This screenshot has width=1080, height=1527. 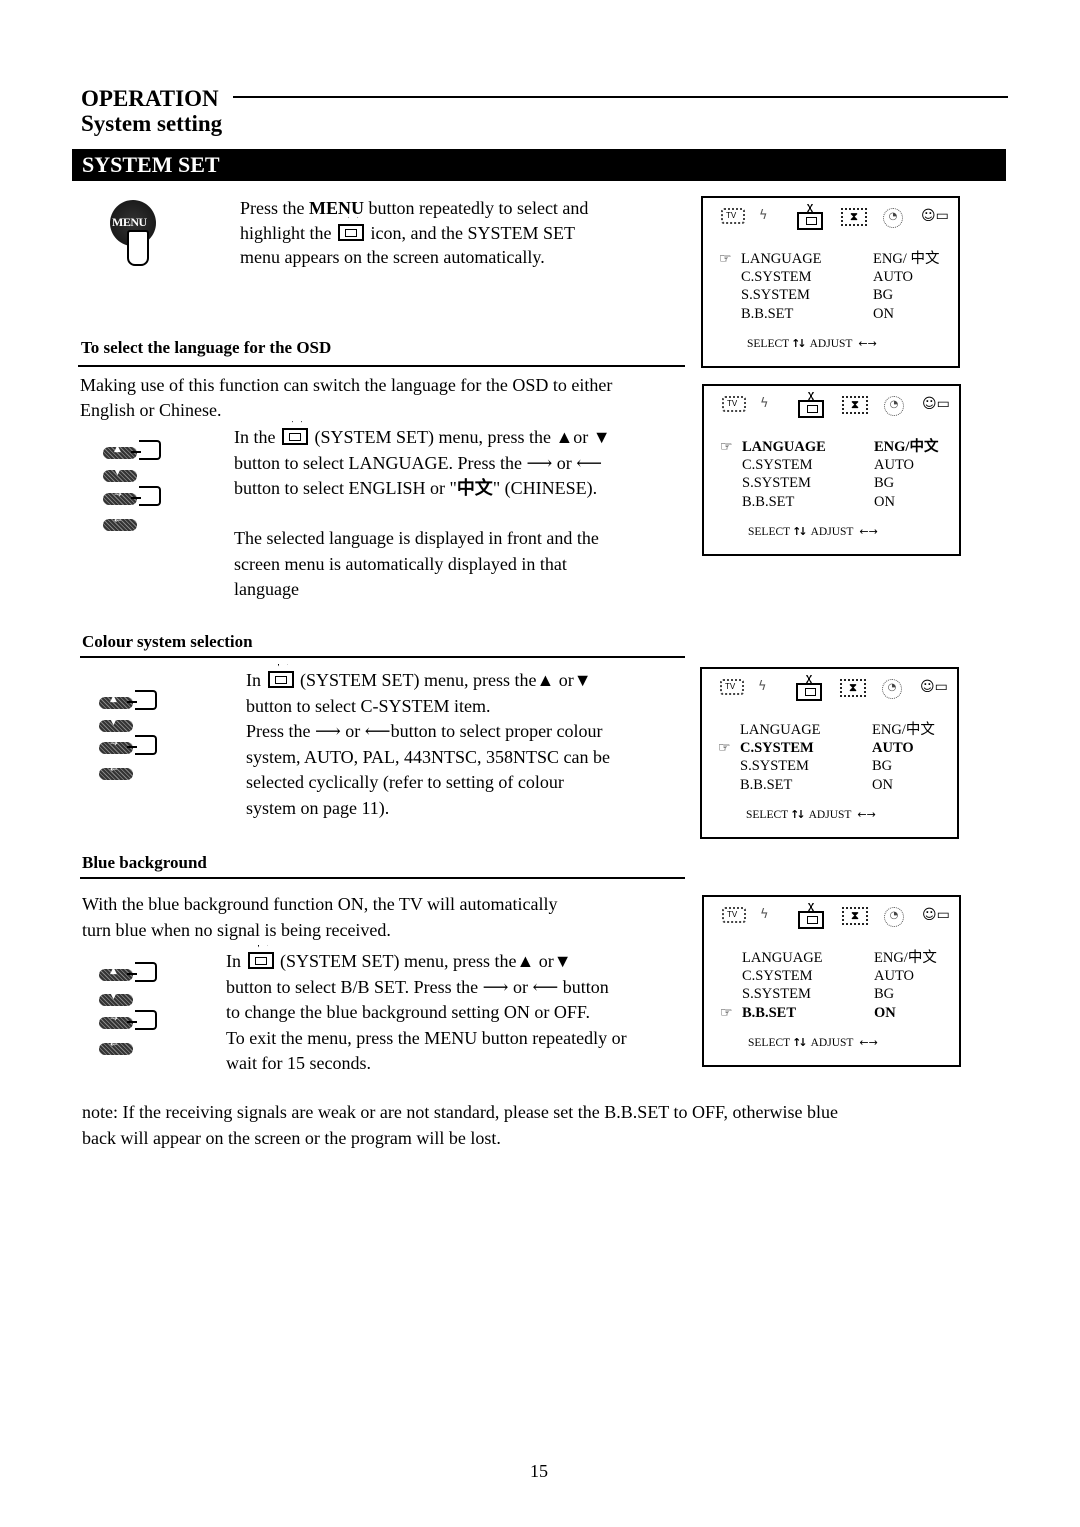 I want to click on banner-title: SYSTEM SET, so click(x=151, y=164).